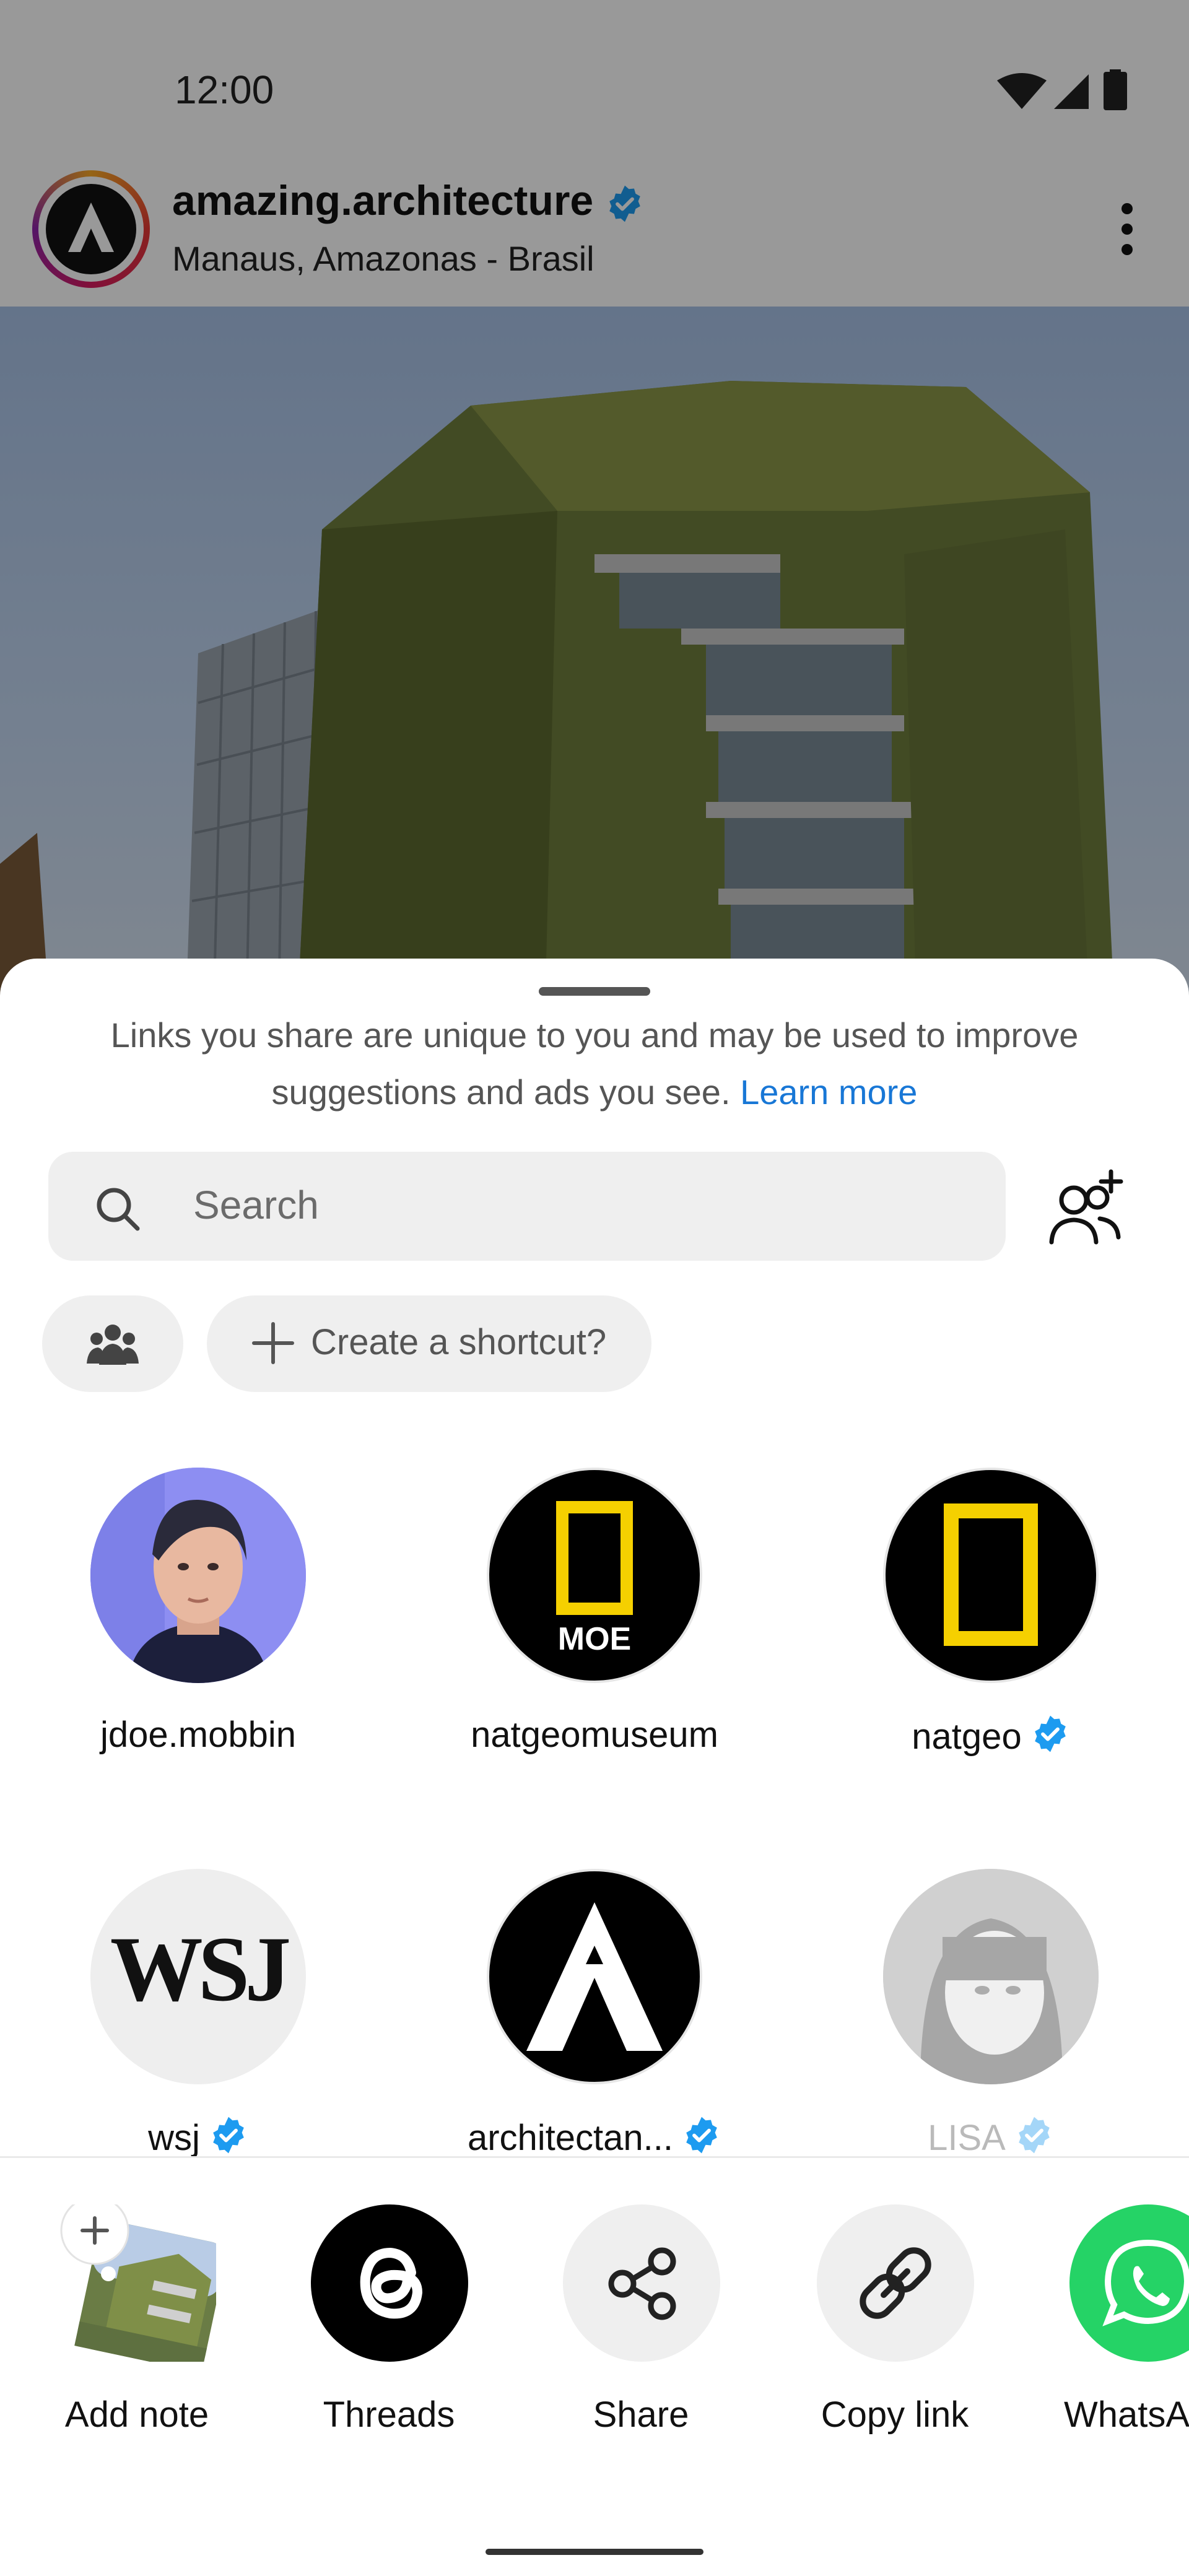 Image resolution: width=1189 pixels, height=2576 pixels. I want to click on contact-name: jdoe.mobbin, so click(198, 1735).